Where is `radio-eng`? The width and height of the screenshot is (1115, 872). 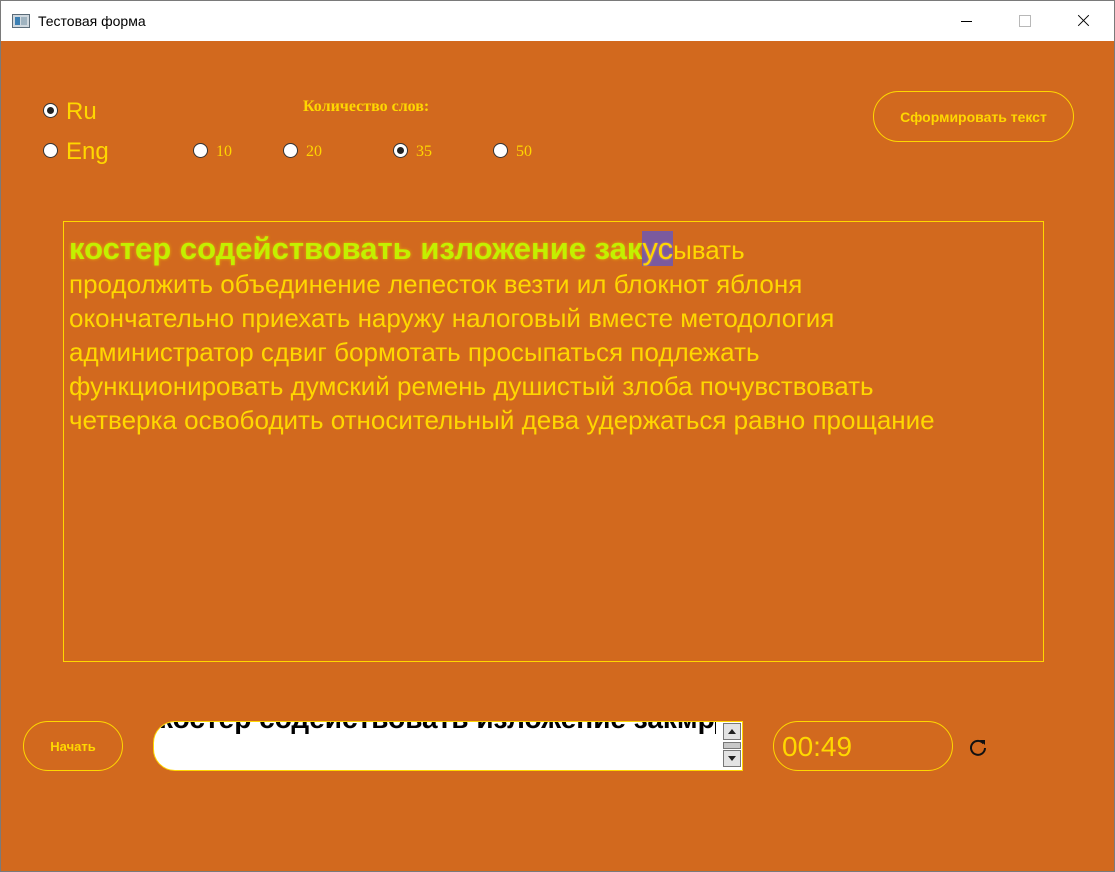
radio-eng is located at coordinates (50, 150).